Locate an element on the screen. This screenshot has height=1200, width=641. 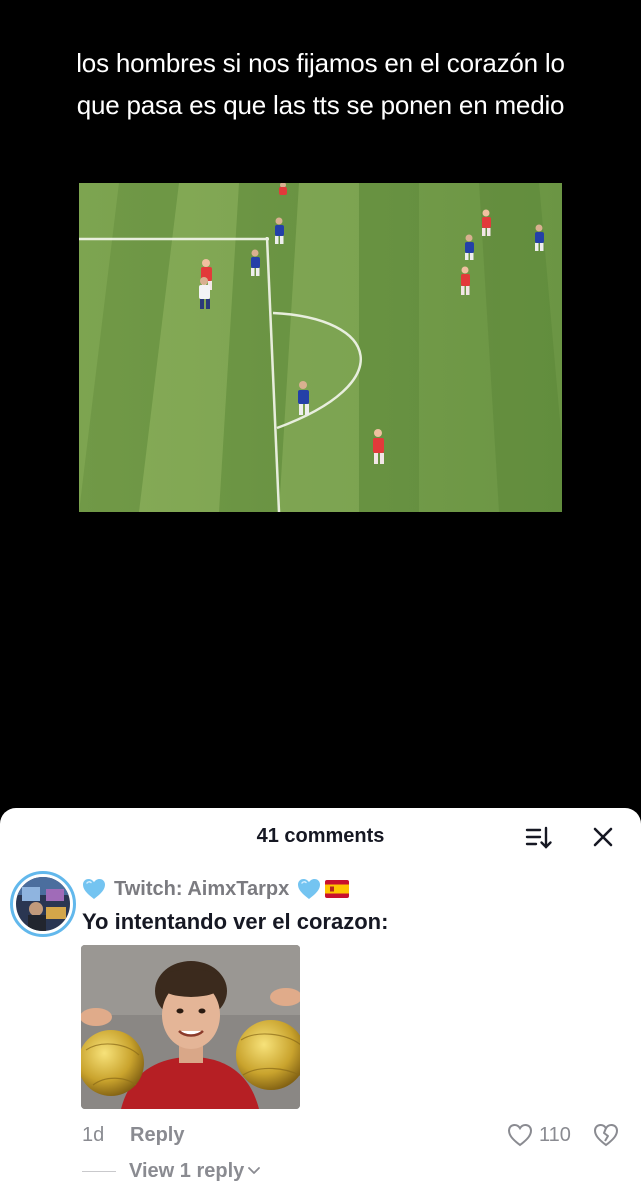
sort-icon is located at coordinates (539, 838).